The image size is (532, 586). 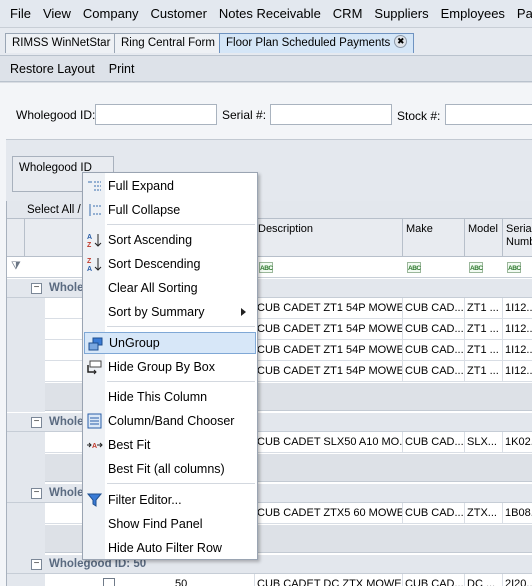 I want to click on menu-item-label: Full Collapse, so click(x=144, y=210).